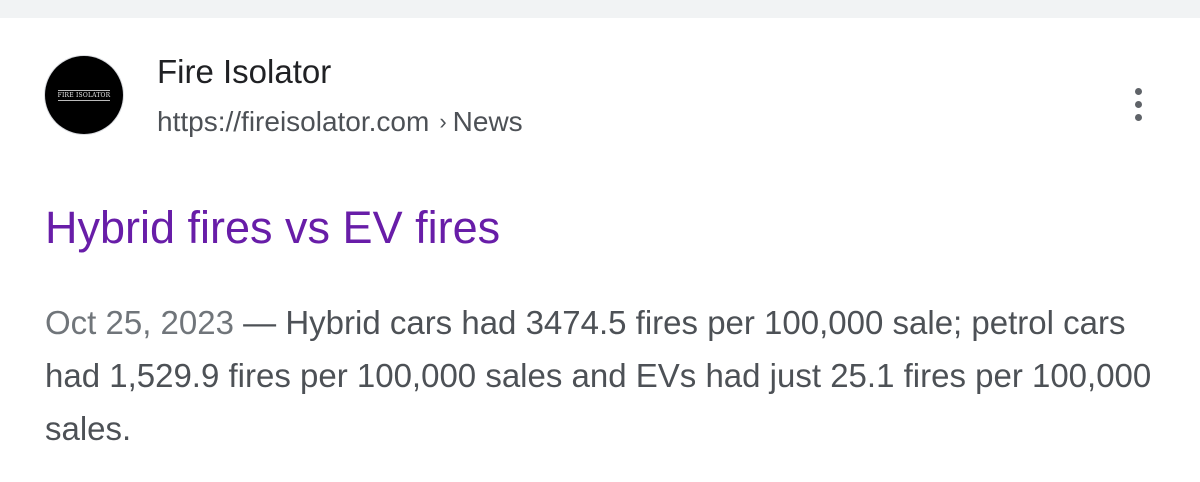 The image size is (1200, 482). I want to click on result-title-link: Hybrid fires vs EV fires, so click(272, 228).